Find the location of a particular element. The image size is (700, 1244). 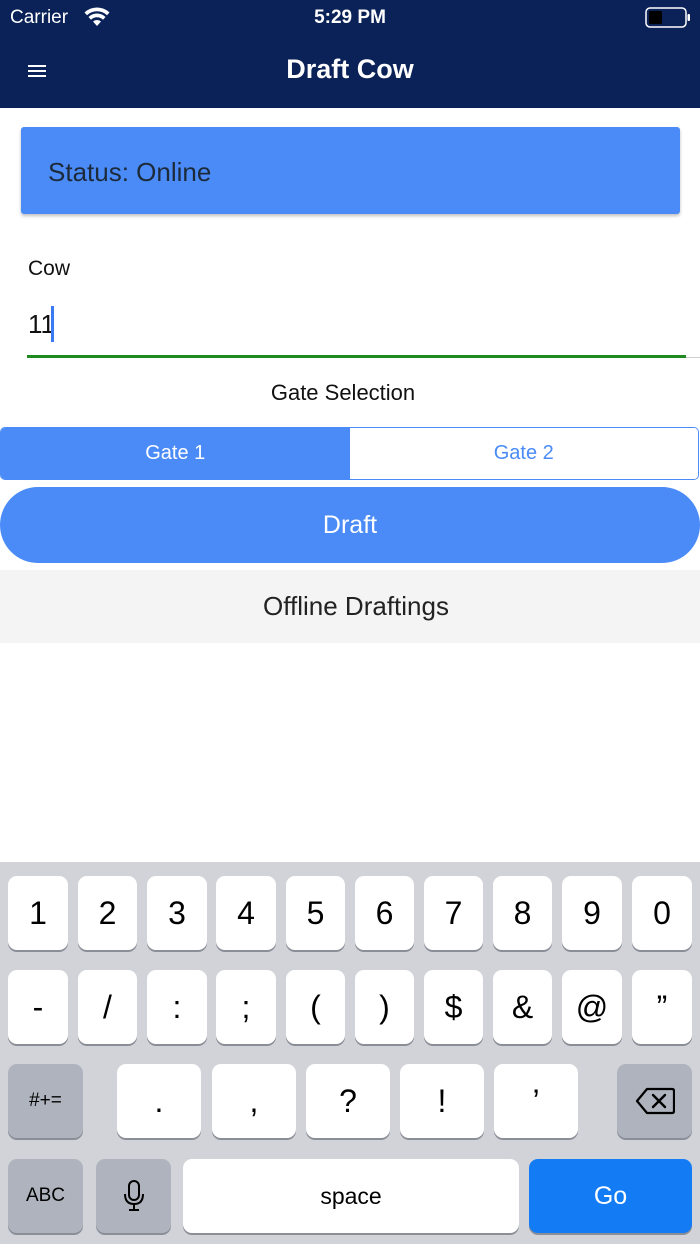

microphone-icon is located at coordinates (133, 1195).